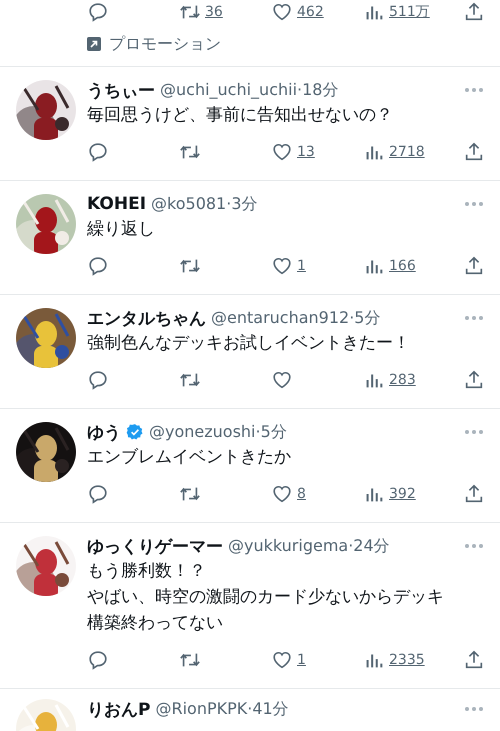 The height and width of the screenshot is (731, 500). Describe the element at coordinates (165, 44) in the screenshot. I see `promoted-label: プロモーション` at that location.